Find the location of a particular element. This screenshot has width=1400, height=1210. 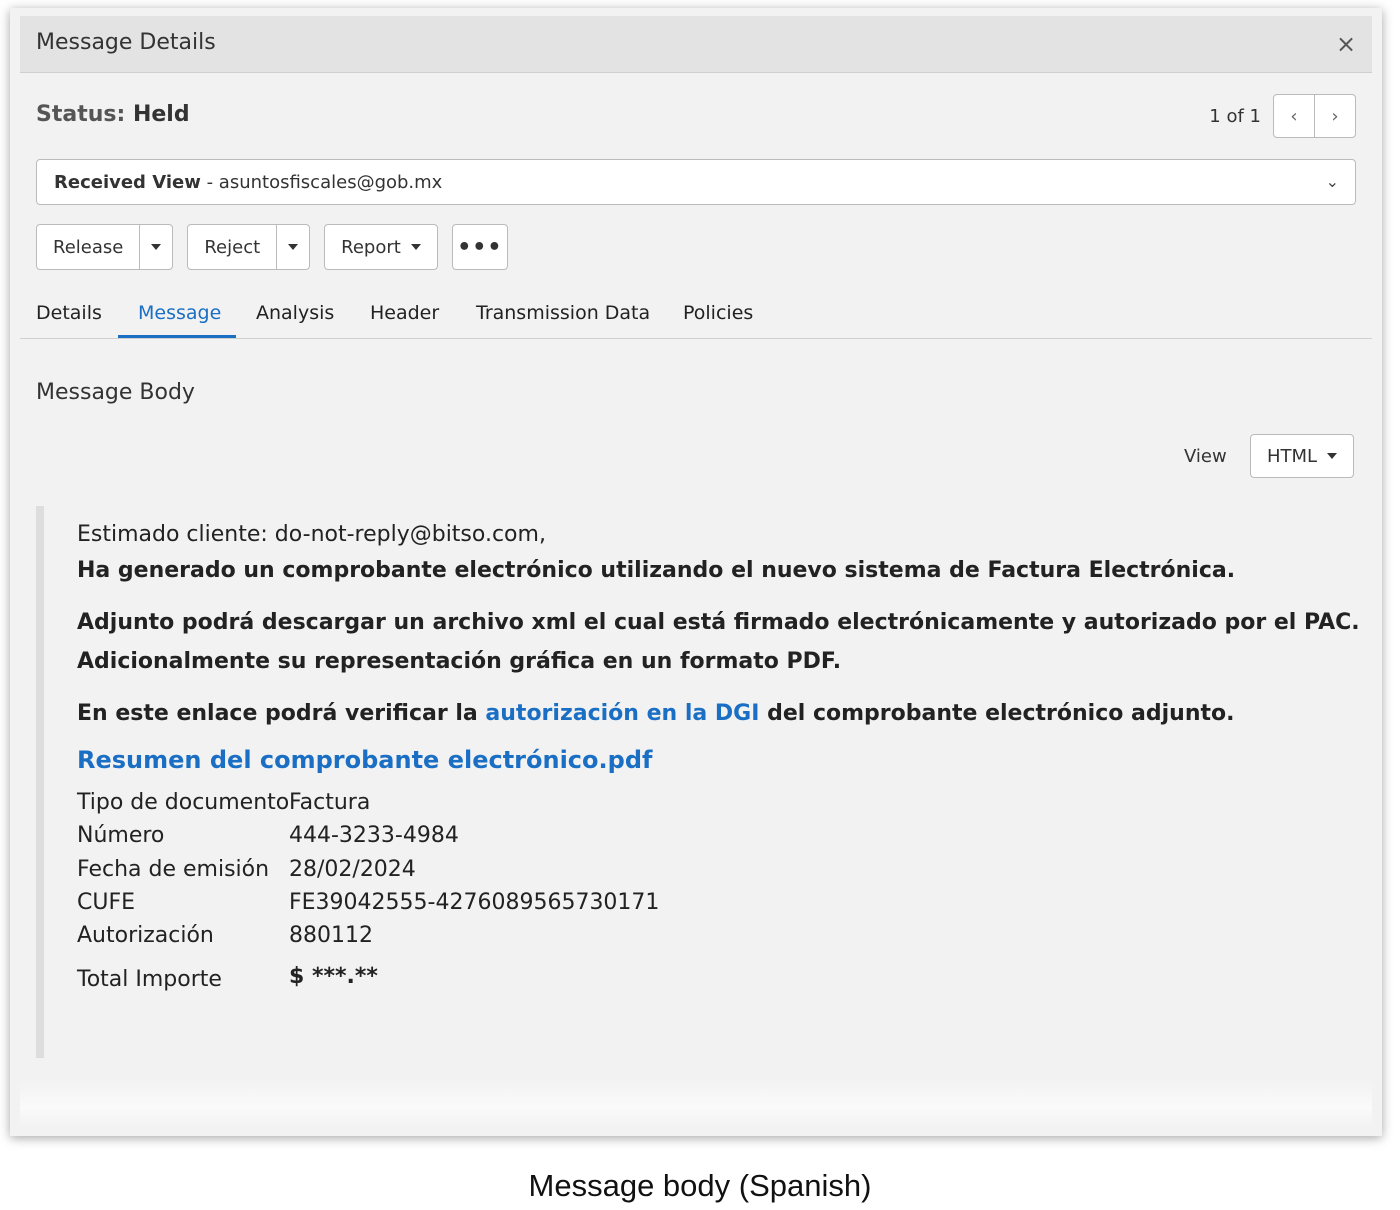

figure-caption: Message body (Spanish) is located at coordinates (700, 1185).